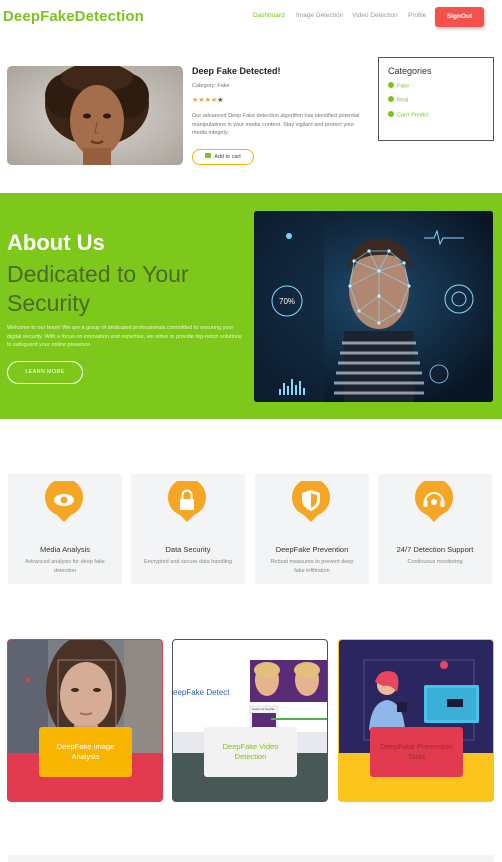 This screenshot has height=862, width=502. Describe the element at coordinates (416, 752) in the screenshot. I see `tool-label: DeepFake Prevention Tools` at that location.